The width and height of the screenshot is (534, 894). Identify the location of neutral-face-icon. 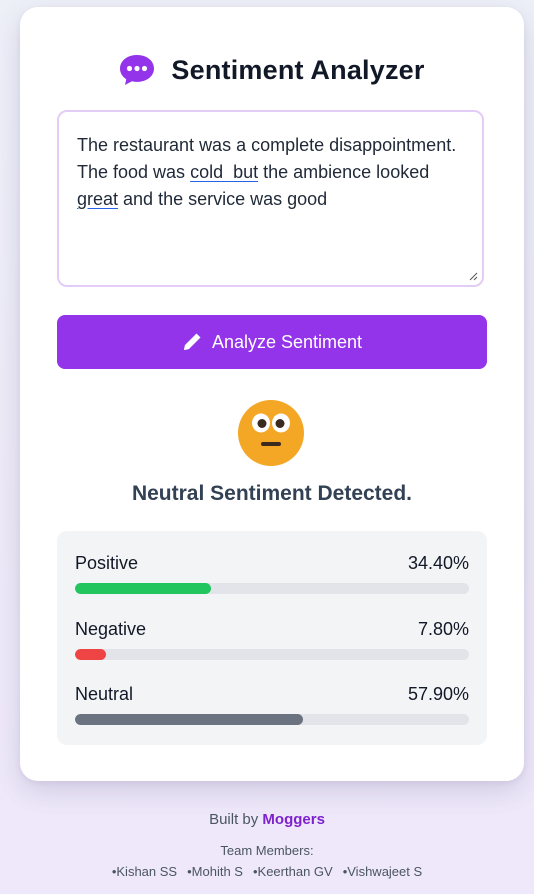
(271, 433).